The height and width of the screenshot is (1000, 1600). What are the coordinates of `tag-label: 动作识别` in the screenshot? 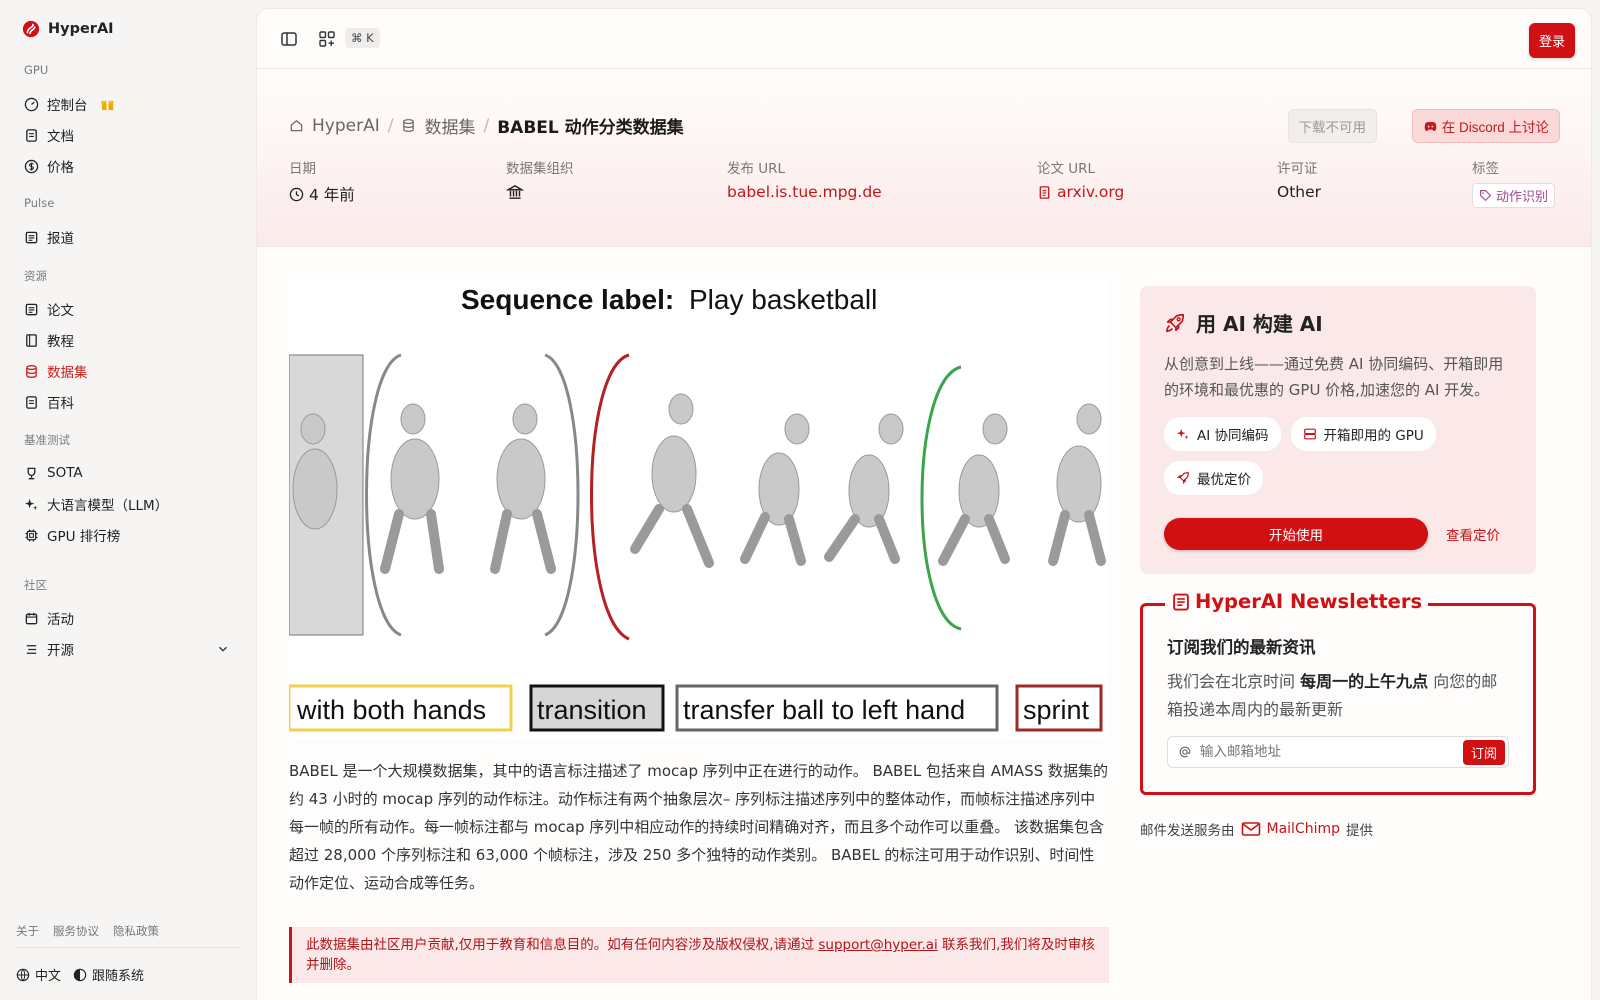 It's located at (1522, 197).